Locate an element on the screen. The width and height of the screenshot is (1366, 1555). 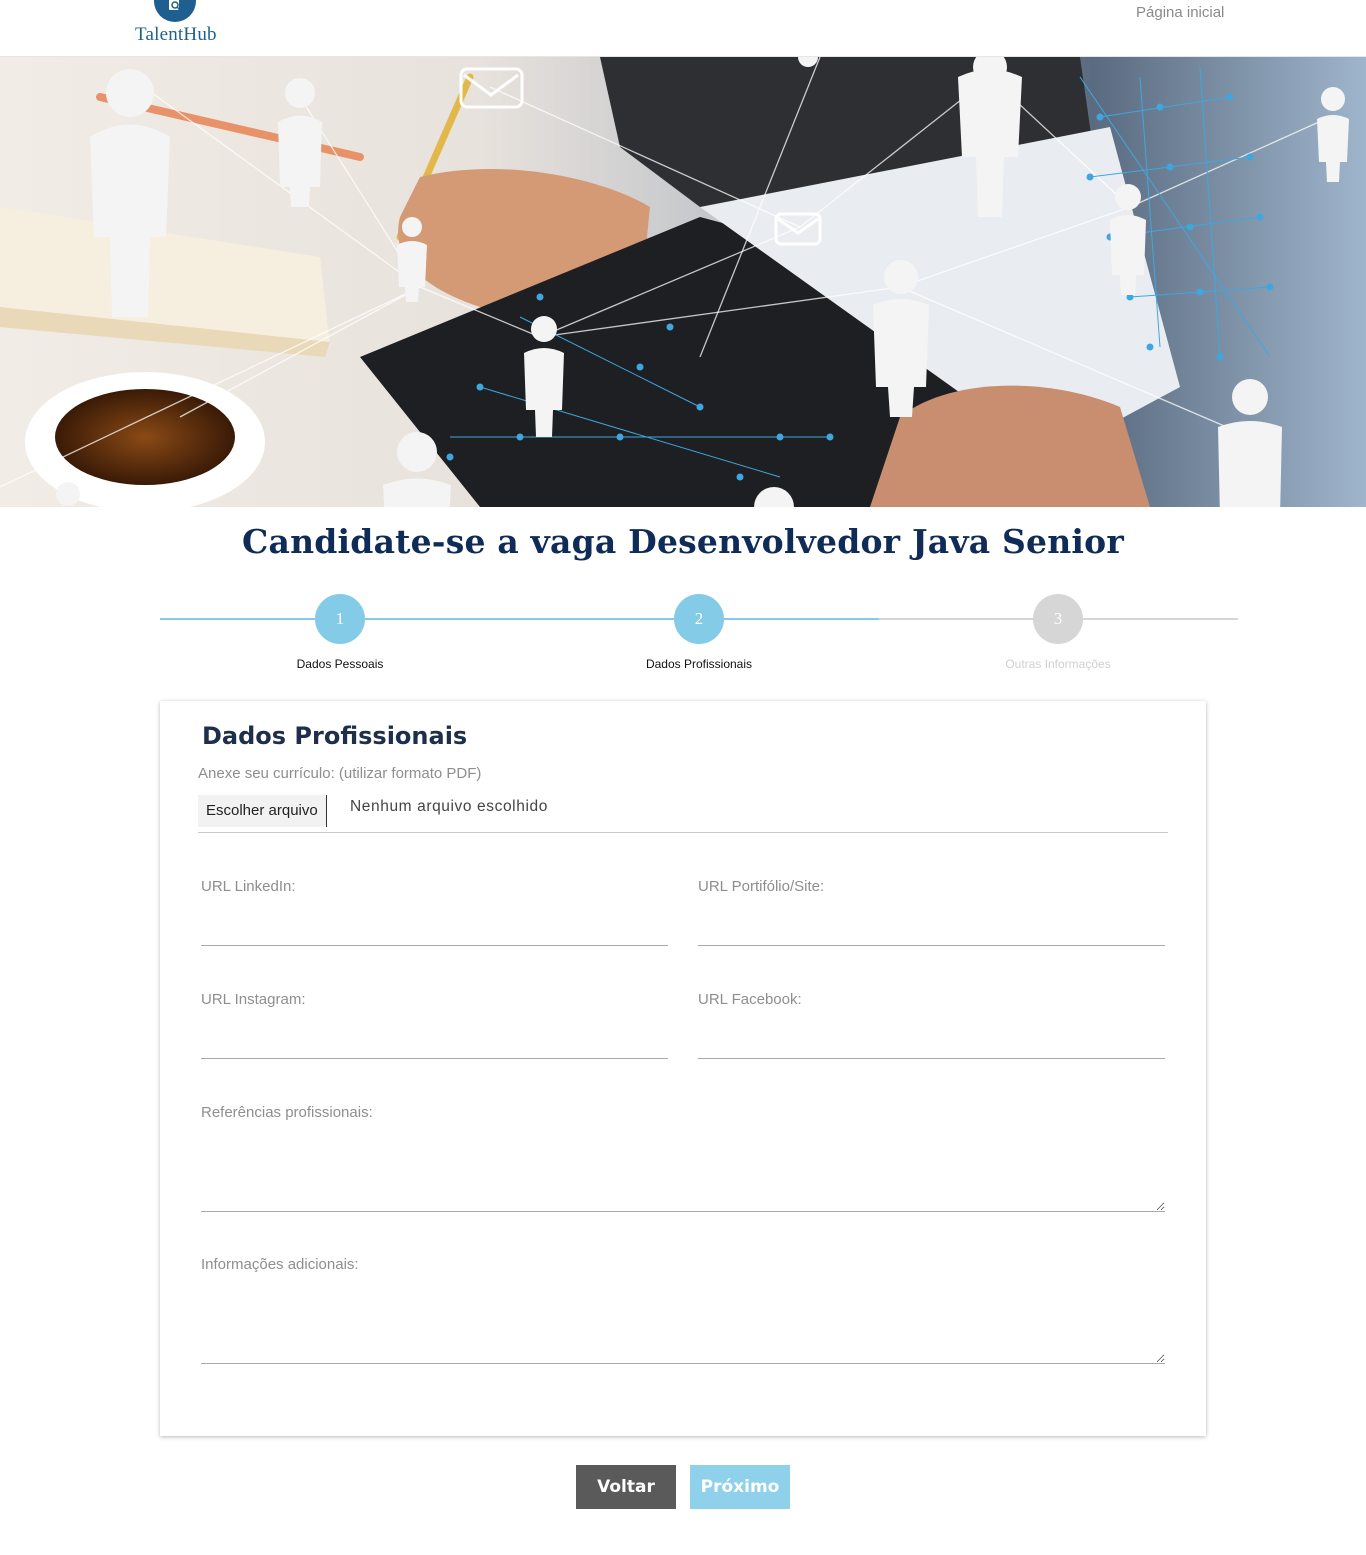
talenthub-logo: TalentHub is located at coordinates (180, 25).